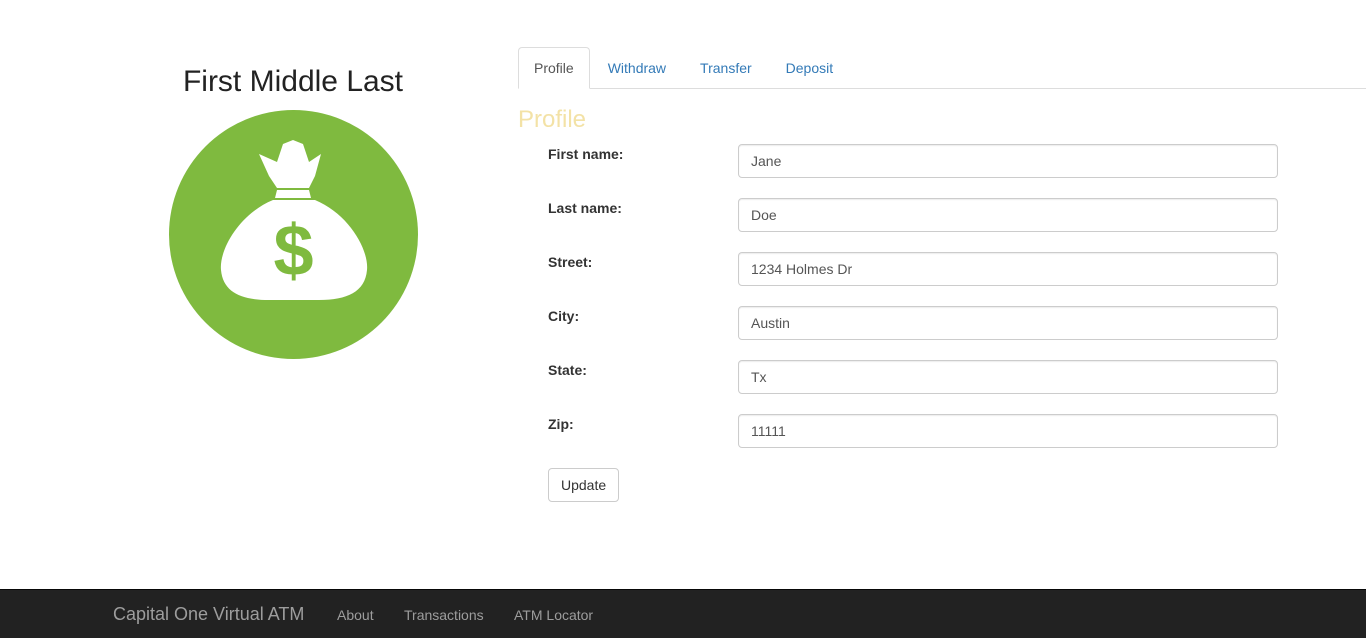  What do you see at coordinates (637, 67) in the screenshot?
I see `tab-withdraw: Withdraw` at bounding box center [637, 67].